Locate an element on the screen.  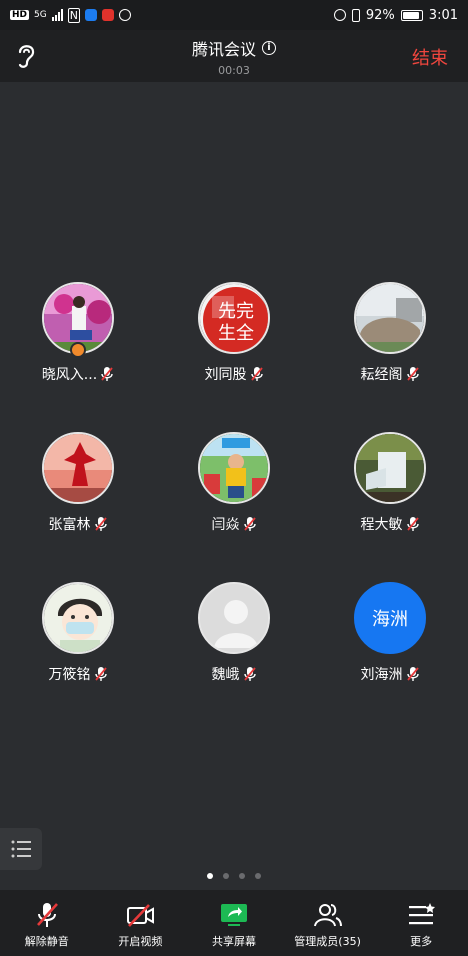
end-meeting-button: 结束 is located at coordinates (430, 57).